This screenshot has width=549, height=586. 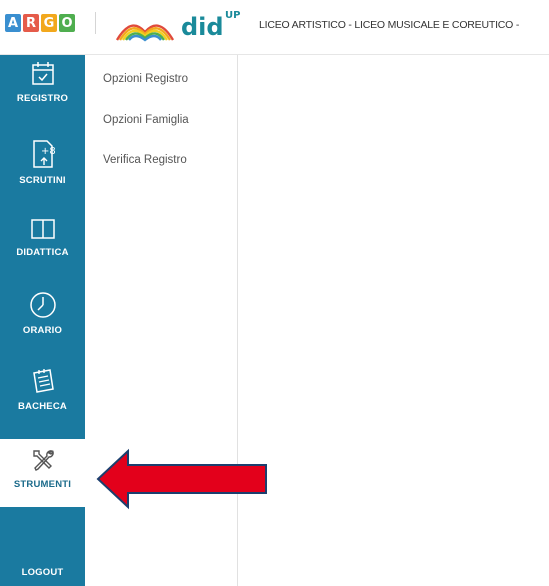 I want to click on argo-letter-o: O, so click(x=67, y=23).